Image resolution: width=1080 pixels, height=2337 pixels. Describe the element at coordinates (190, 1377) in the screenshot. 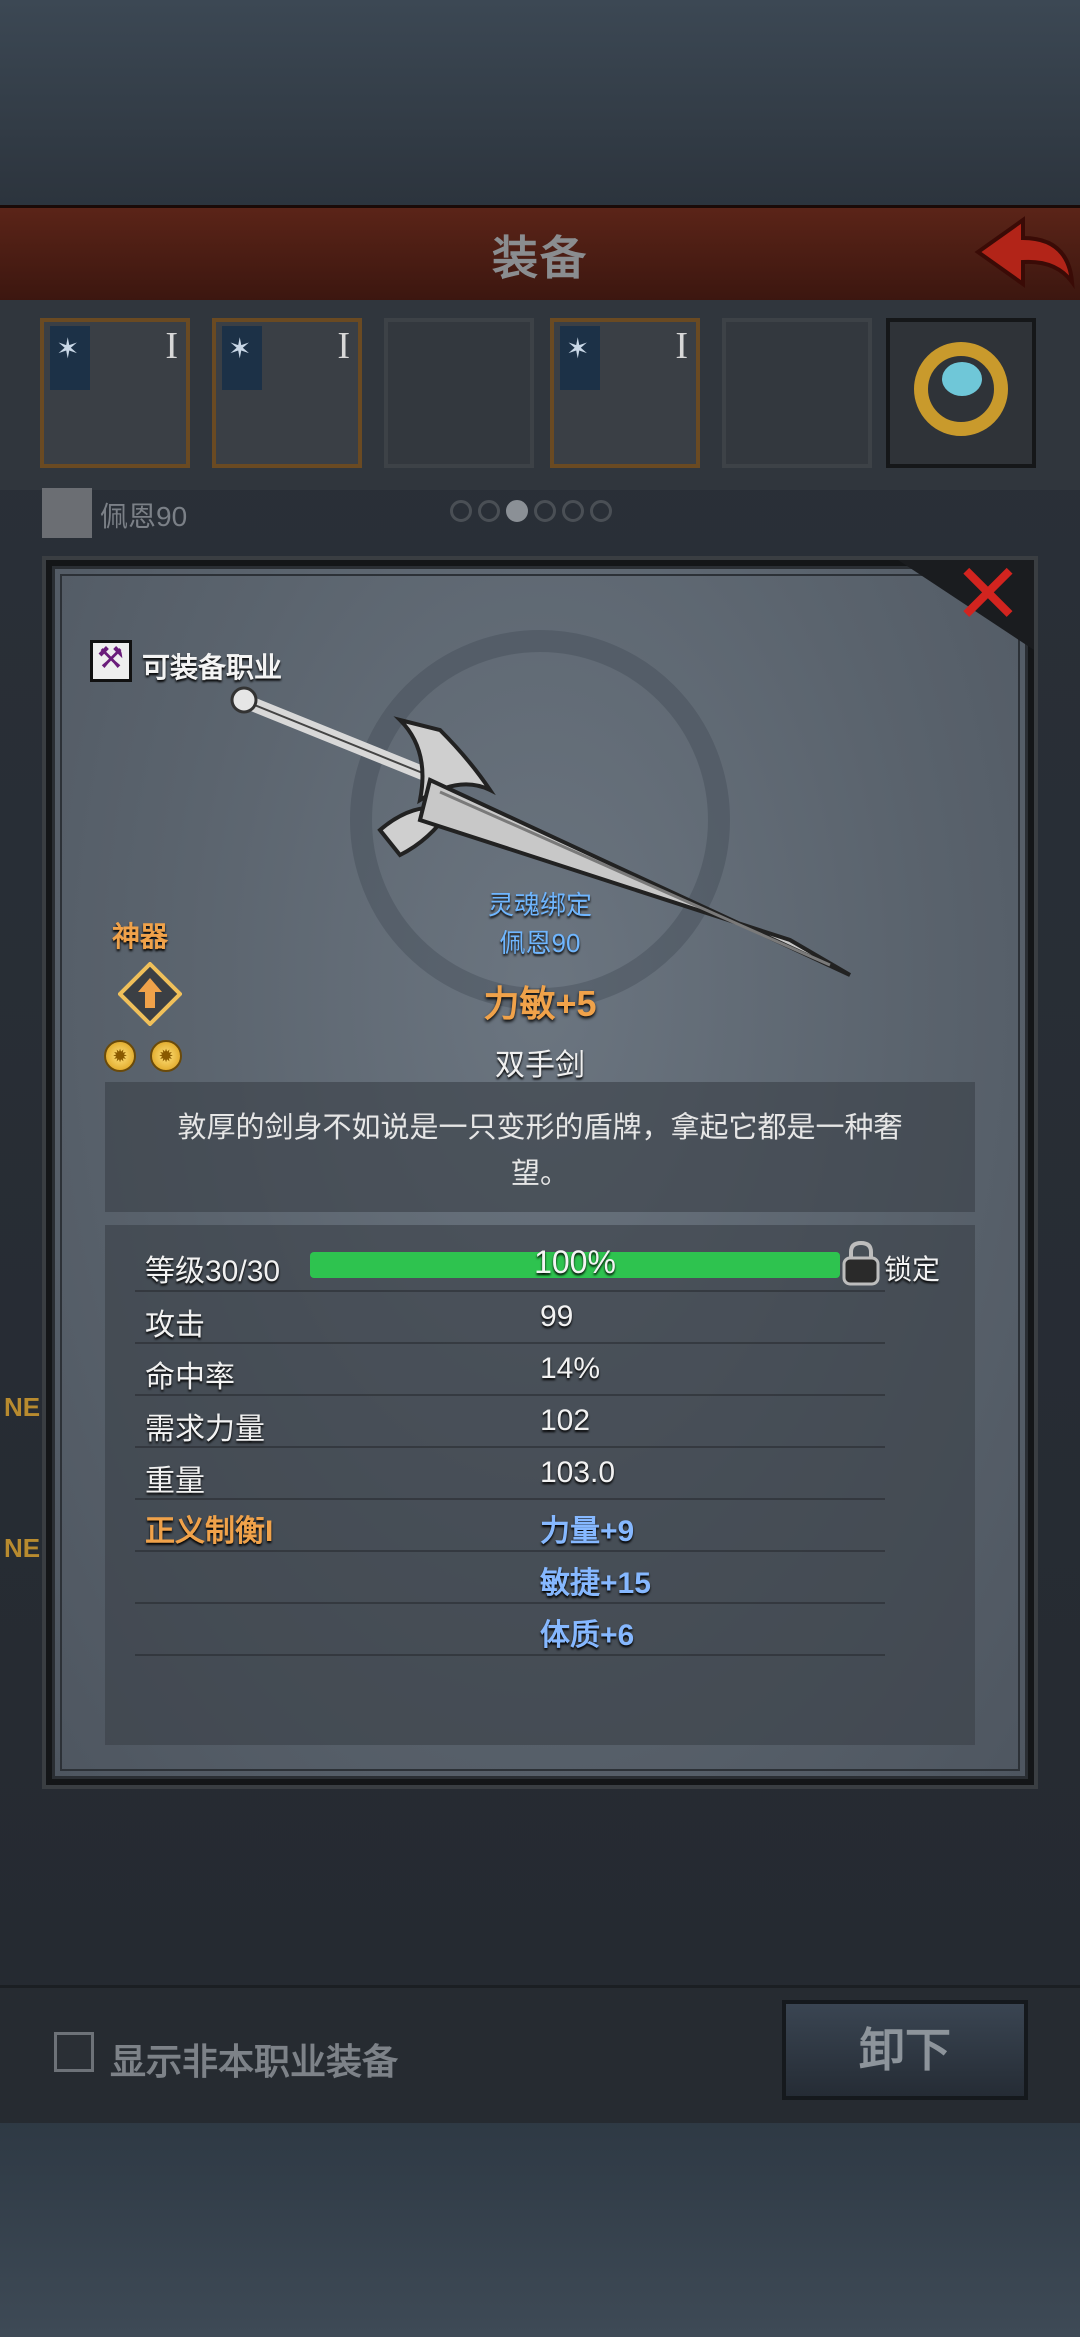

I see `stat-label-hit-rate: 命中率` at that location.